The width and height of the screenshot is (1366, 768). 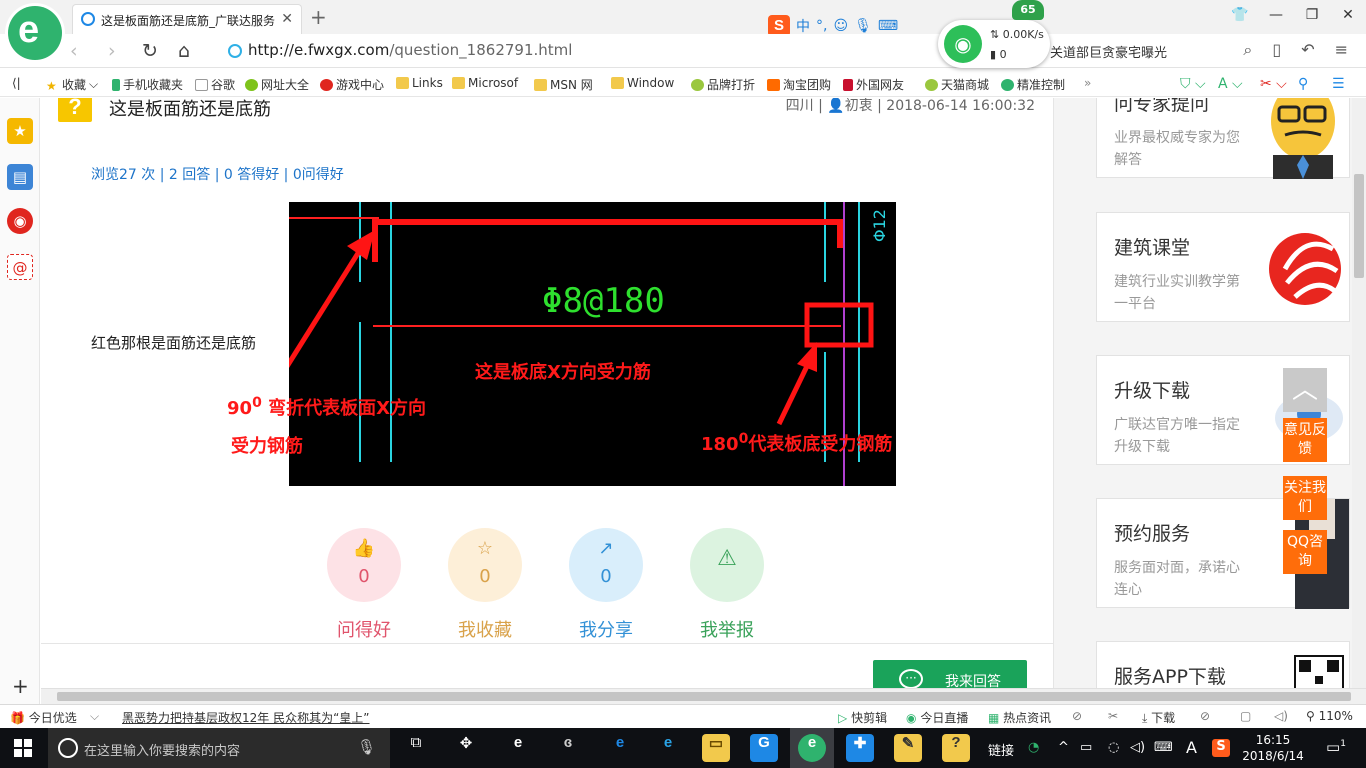 What do you see at coordinates (716, 748) in the screenshot?
I see `file-explorer-icon: ▭` at bounding box center [716, 748].